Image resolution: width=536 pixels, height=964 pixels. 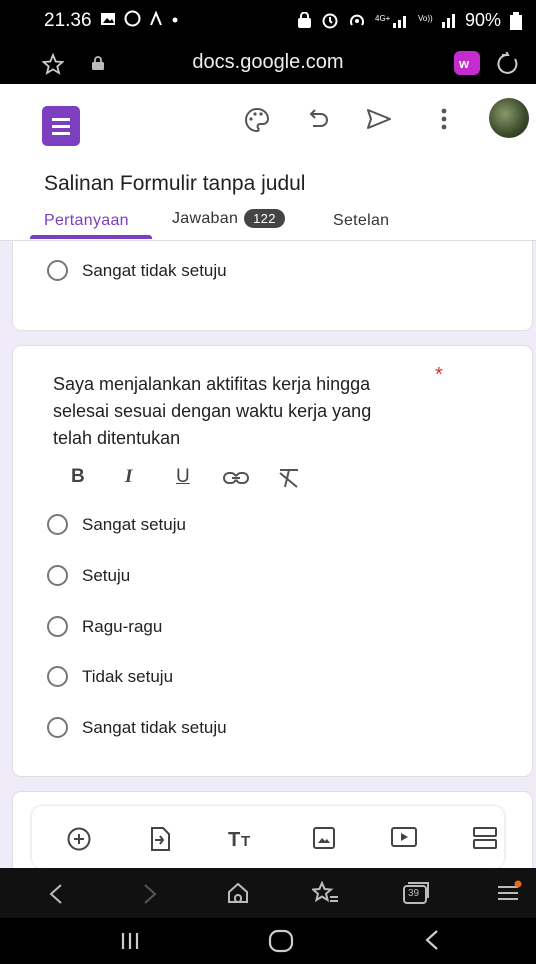 What do you see at coordinates (268, 21) in the screenshot?
I see `status-bar: 21.36 4G+ Vo)) 90%` at bounding box center [268, 21].